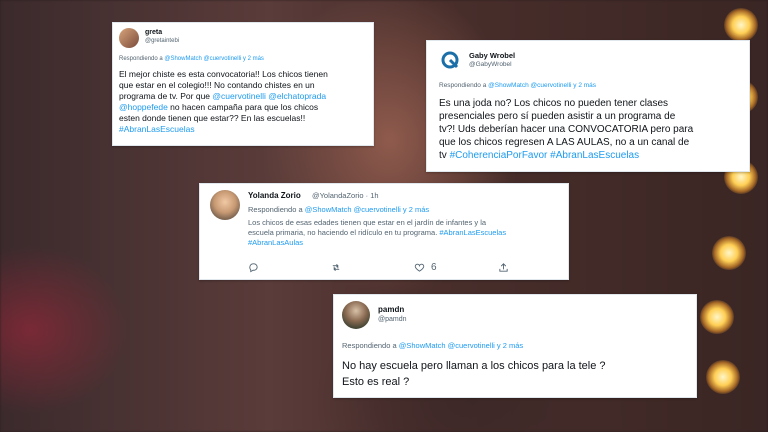  What do you see at coordinates (392, 319) in the screenshot?
I see `user-handle: @pamdn` at bounding box center [392, 319].